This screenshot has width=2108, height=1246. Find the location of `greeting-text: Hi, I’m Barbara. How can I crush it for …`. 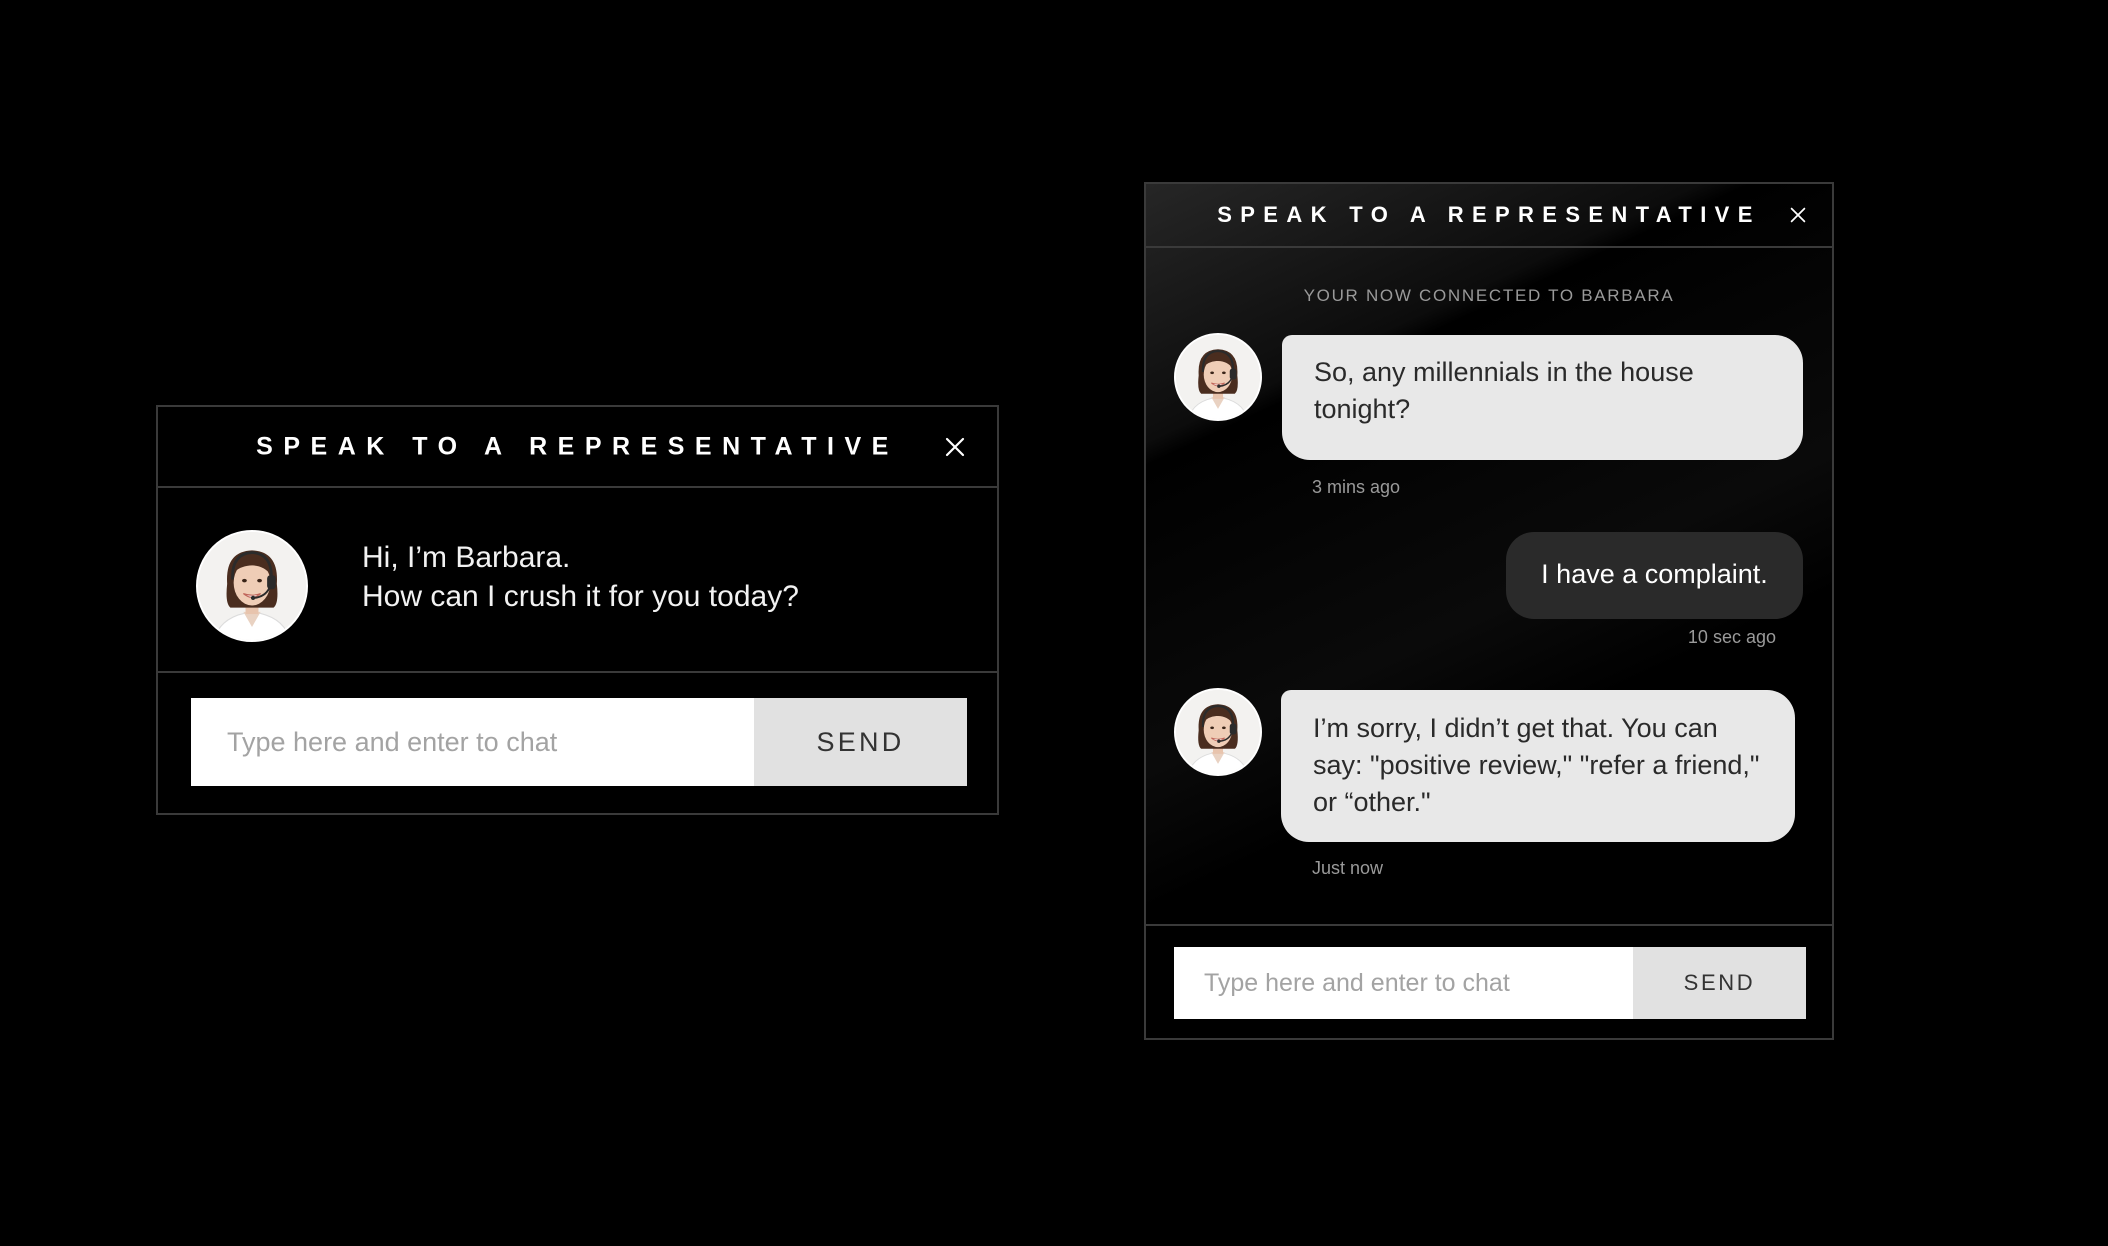

greeting-text: Hi, I’m Barbara. How can I crush it for … is located at coordinates (580, 577).